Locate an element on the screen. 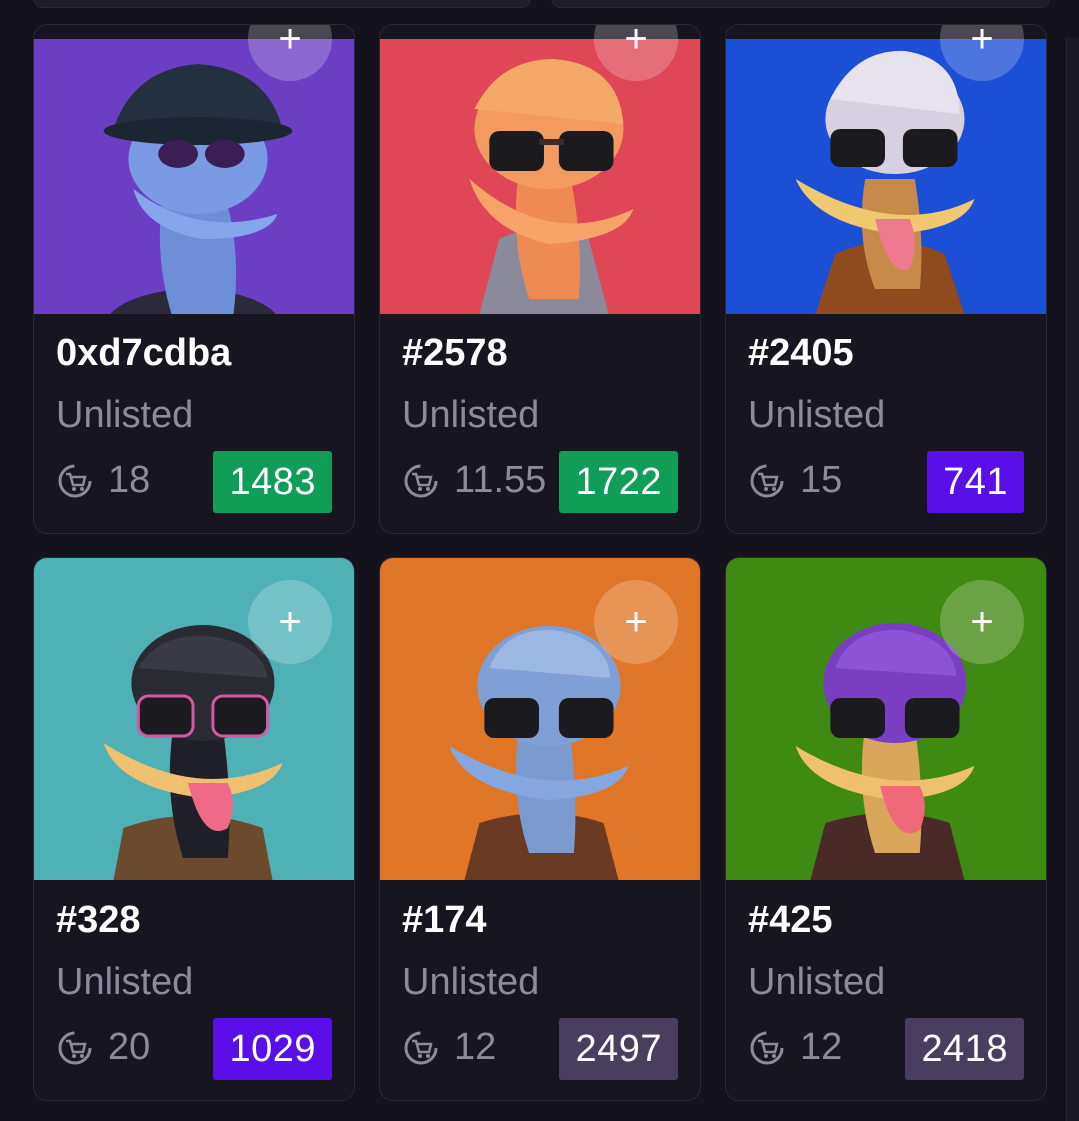 The height and width of the screenshot is (1121, 1079). nft-card: + 1029 #328 Unlisted 20 is located at coordinates (194, 829).